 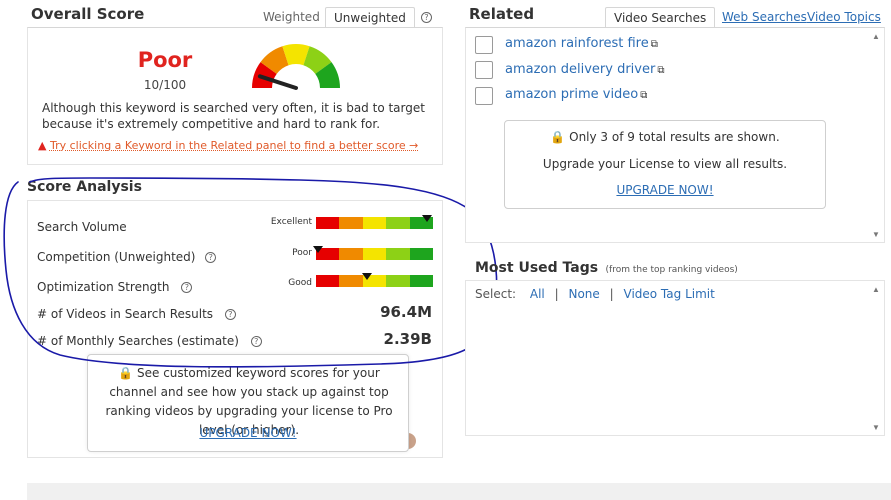 I want to click on optimization-bar, so click(x=375, y=280).